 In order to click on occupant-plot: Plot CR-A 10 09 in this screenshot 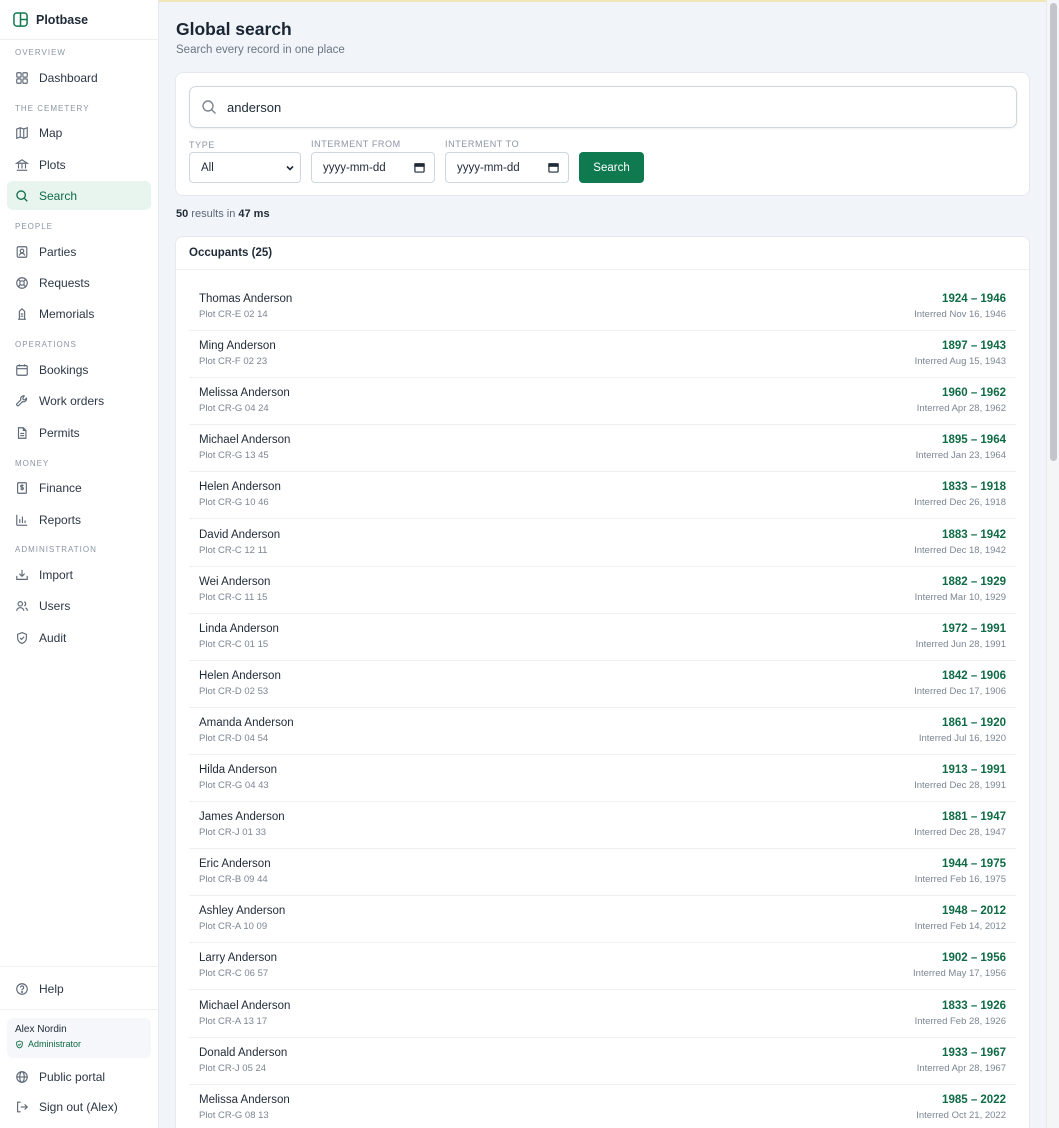, I will do `click(233, 927)`.